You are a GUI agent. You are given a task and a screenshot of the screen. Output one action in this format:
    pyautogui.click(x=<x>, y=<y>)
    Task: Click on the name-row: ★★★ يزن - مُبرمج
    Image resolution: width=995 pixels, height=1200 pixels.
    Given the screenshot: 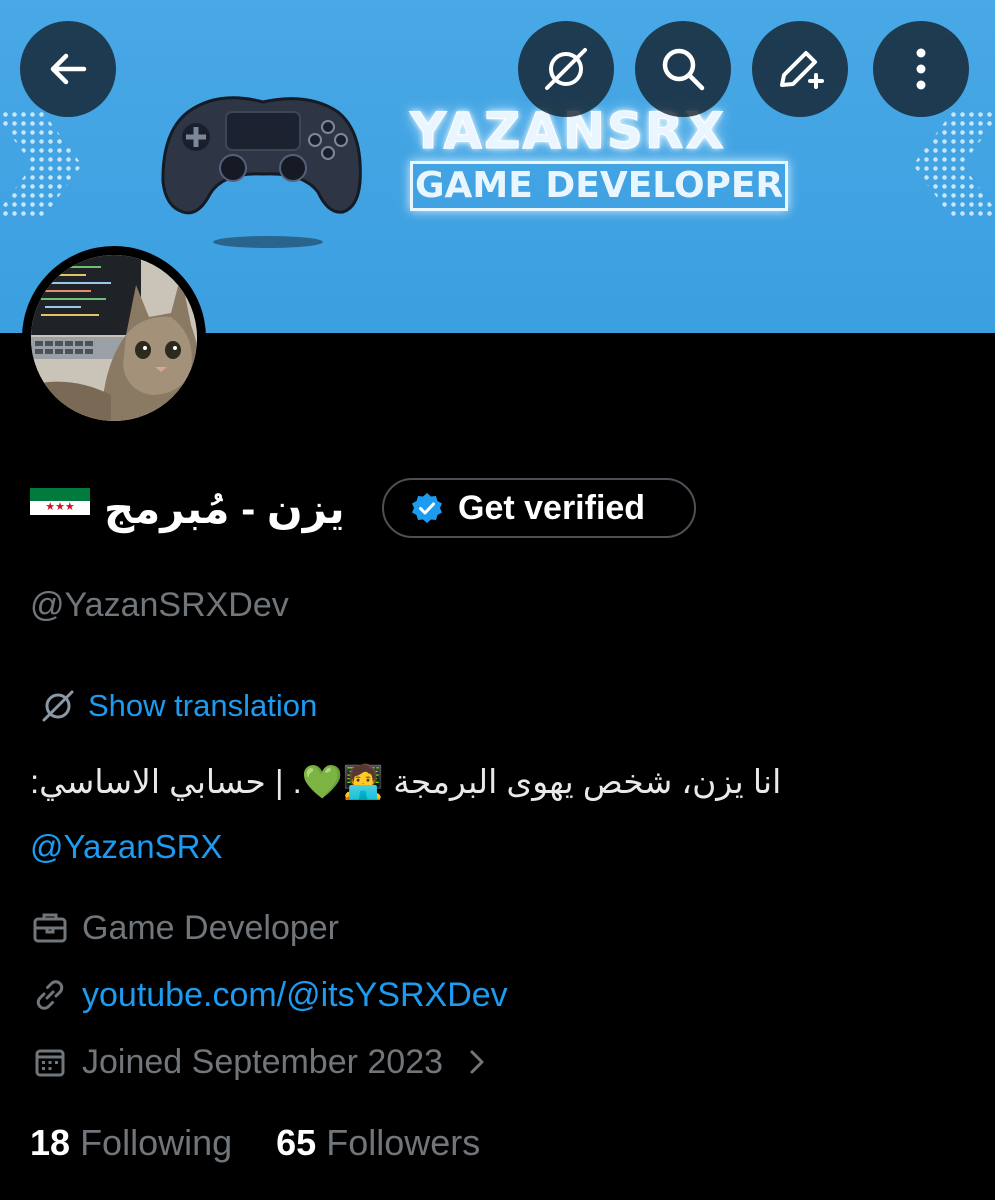 What is the action you would take?
    pyautogui.click(x=187, y=508)
    